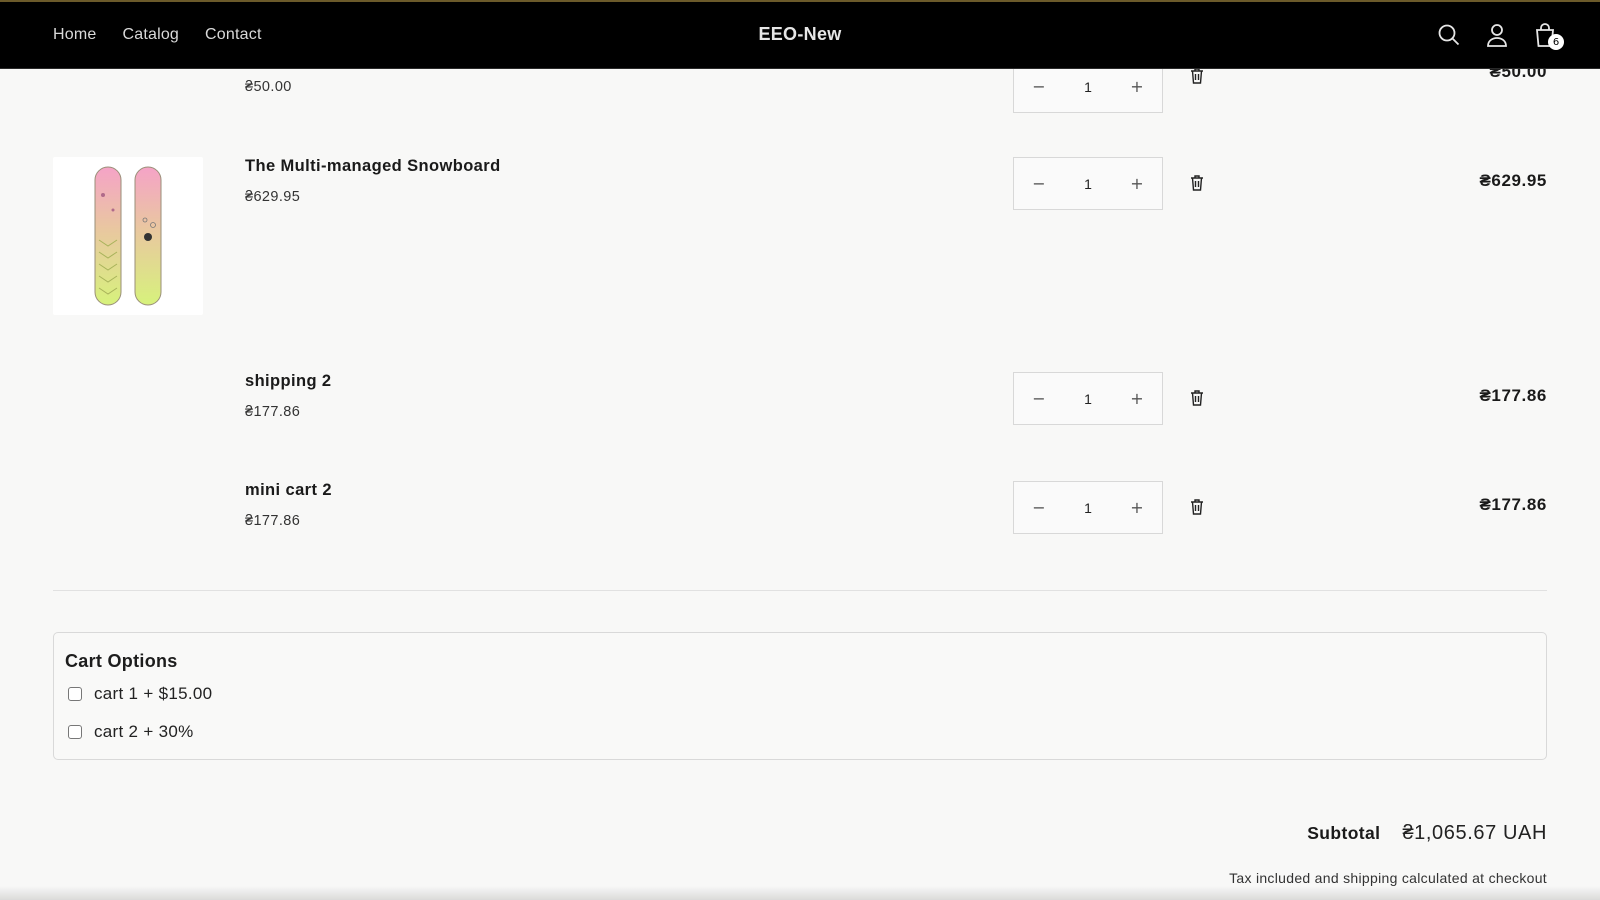 This screenshot has width=1600, height=900. I want to click on cart-option-1: cart 1 + $15.00, so click(140, 694).